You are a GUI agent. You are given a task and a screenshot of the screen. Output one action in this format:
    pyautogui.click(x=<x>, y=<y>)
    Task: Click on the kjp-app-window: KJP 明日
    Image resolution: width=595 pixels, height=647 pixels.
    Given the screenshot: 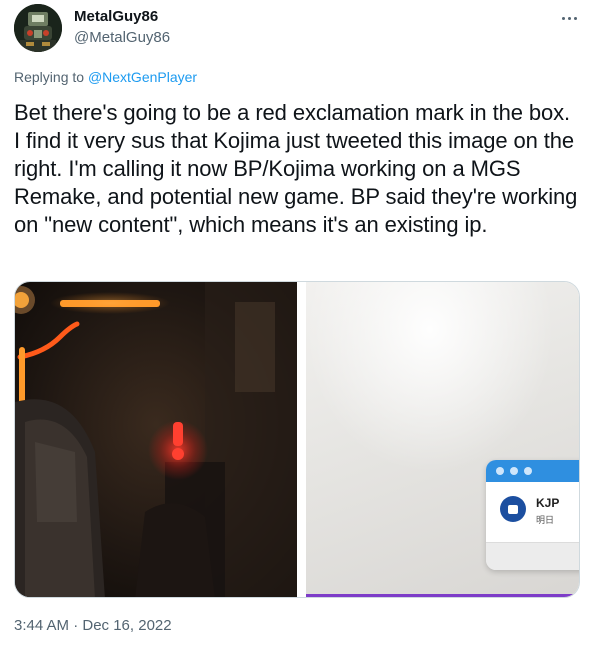 What is the action you would take?
    pyautogui.click(x=532, y=515)
    